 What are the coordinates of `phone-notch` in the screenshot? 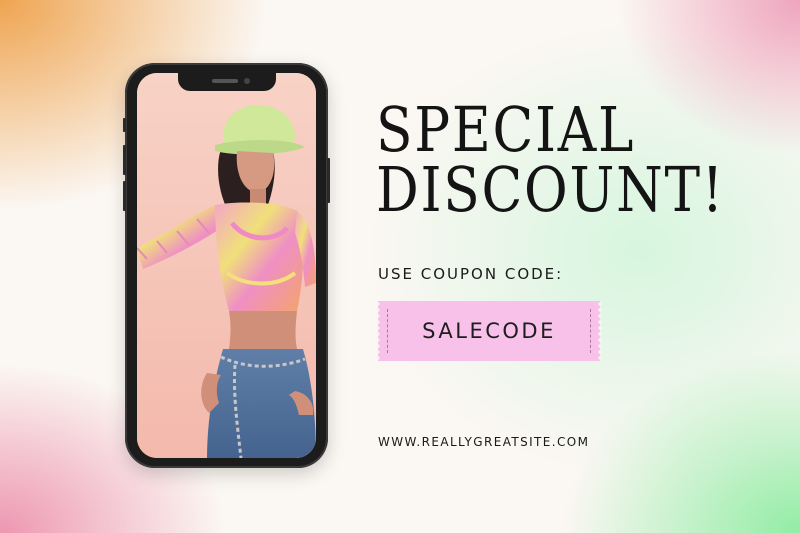 It's located at (226, 82).